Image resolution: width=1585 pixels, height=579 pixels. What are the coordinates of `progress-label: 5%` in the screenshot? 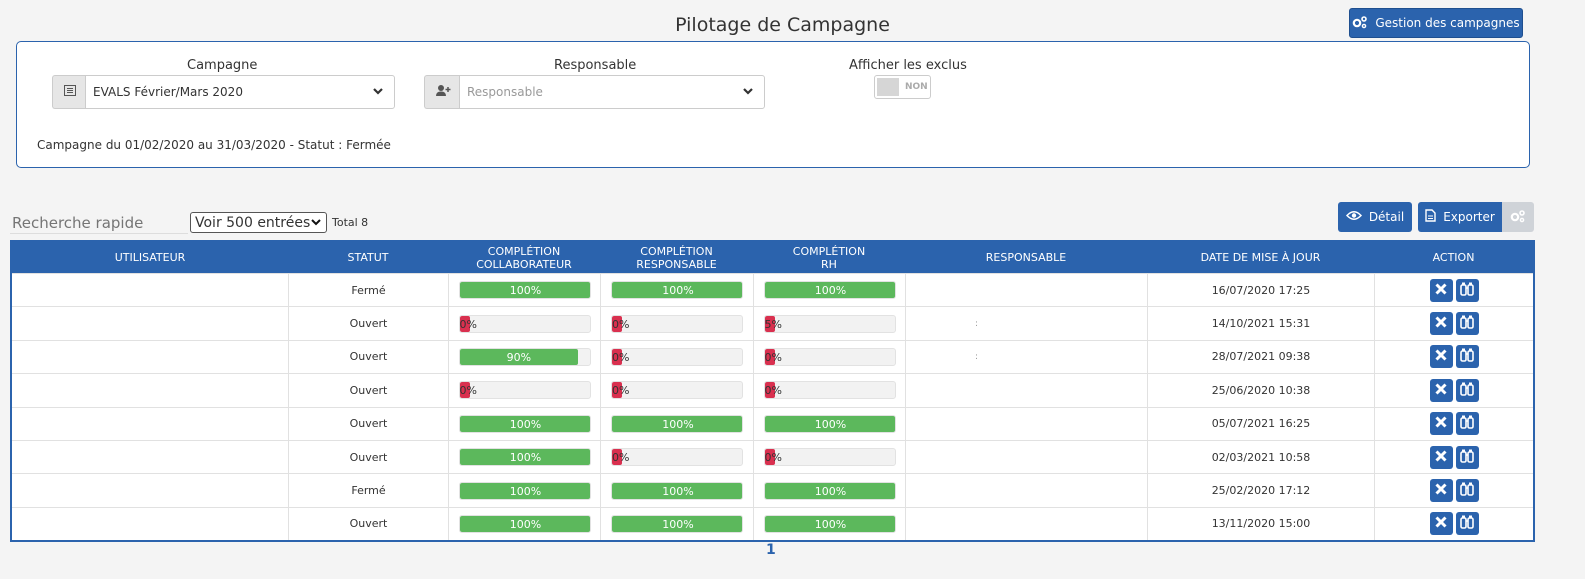 It's located at (773, 324).